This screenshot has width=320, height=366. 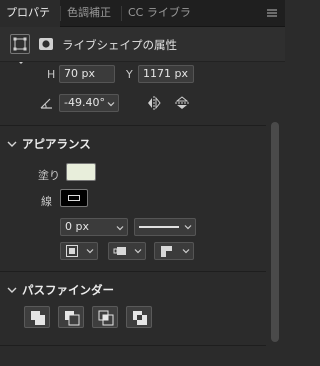 What do you see at coordinates (46, 201) in the screenshot?
I see `stroke-label: 線` at bounding box center [46, 201].